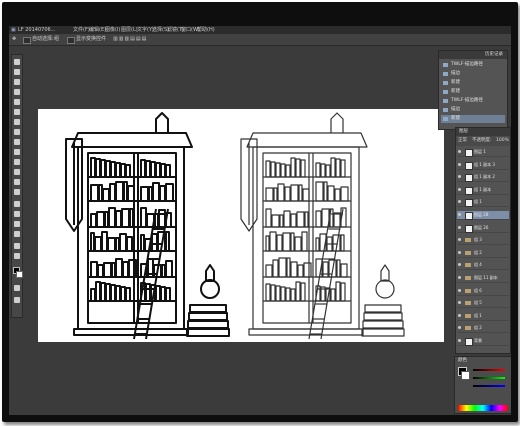  Describe the element at coordinates (483, 241) in the screenshot. I see `layer-group-row: 组 3` at that location.